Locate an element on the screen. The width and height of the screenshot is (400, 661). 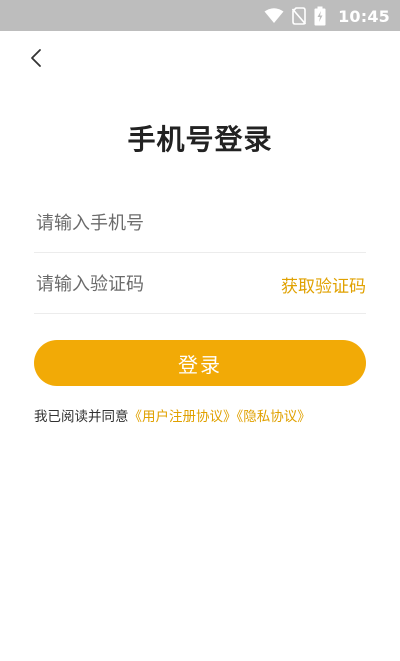
agreement-text: 我已阅读并同意《用户注册协议》《隐私协议》 is located at coordinates (172, 415).